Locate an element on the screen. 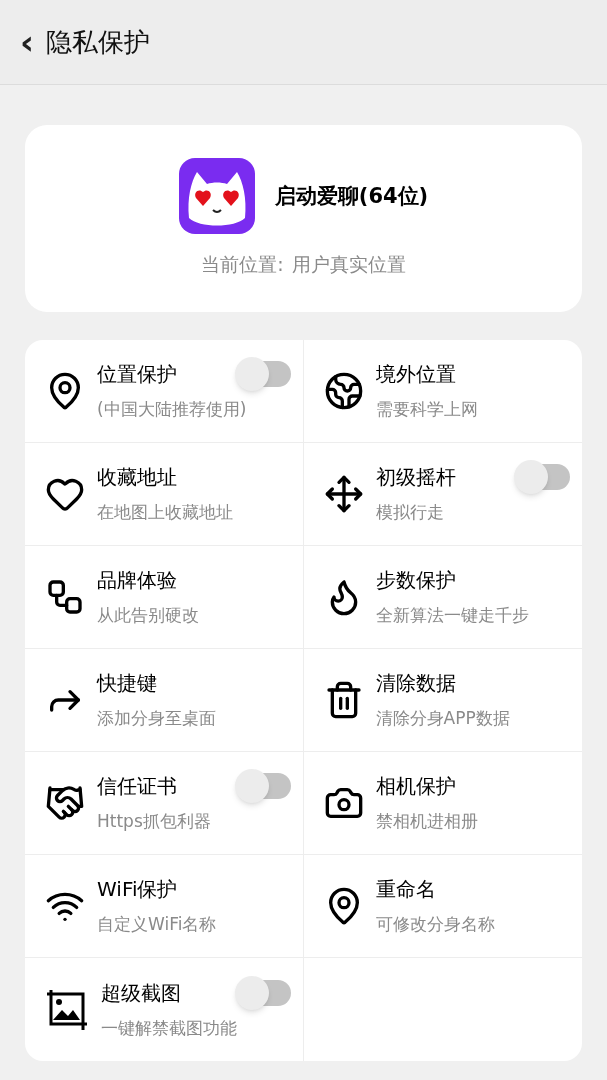 This screenshot has width=607, height=1080. feature-subtitle: 在地图上收藏地址 is located at coordinates (165, 513).